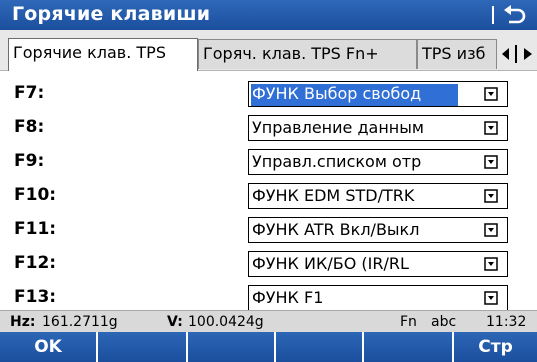 This screenshot has height=362, width=537. I want to click on hotkey-label: F12:, so click(35, 263).